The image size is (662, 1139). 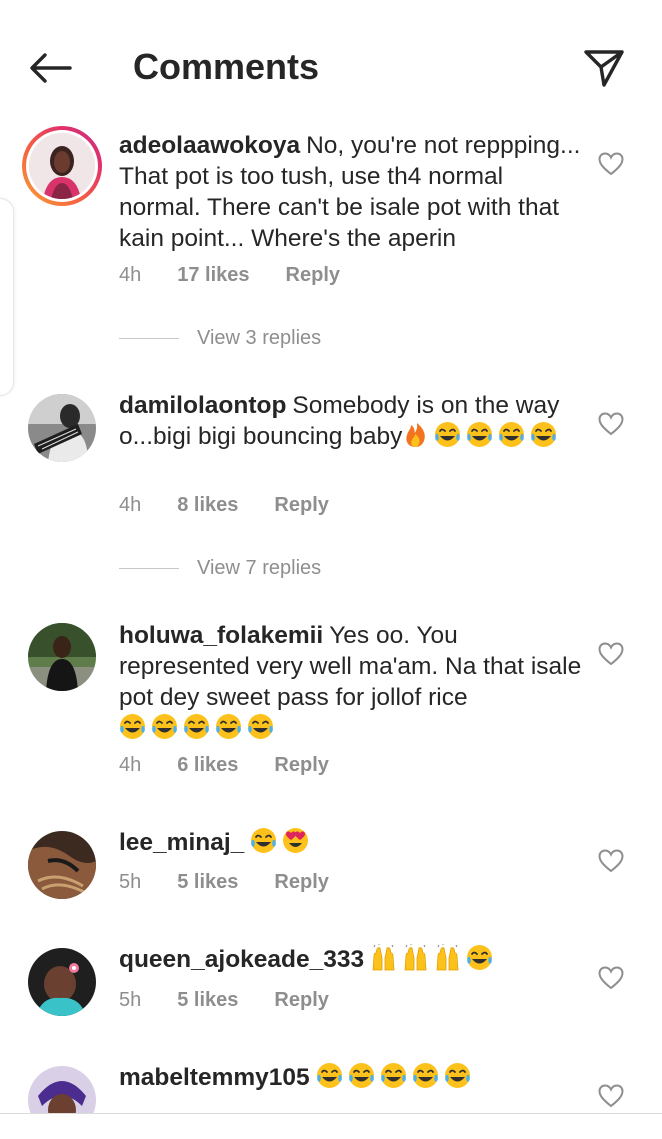 What do you see at coordinates (415, 434) in the screenshot?
I see `fire-emoji` at bounding box center [415, 434].